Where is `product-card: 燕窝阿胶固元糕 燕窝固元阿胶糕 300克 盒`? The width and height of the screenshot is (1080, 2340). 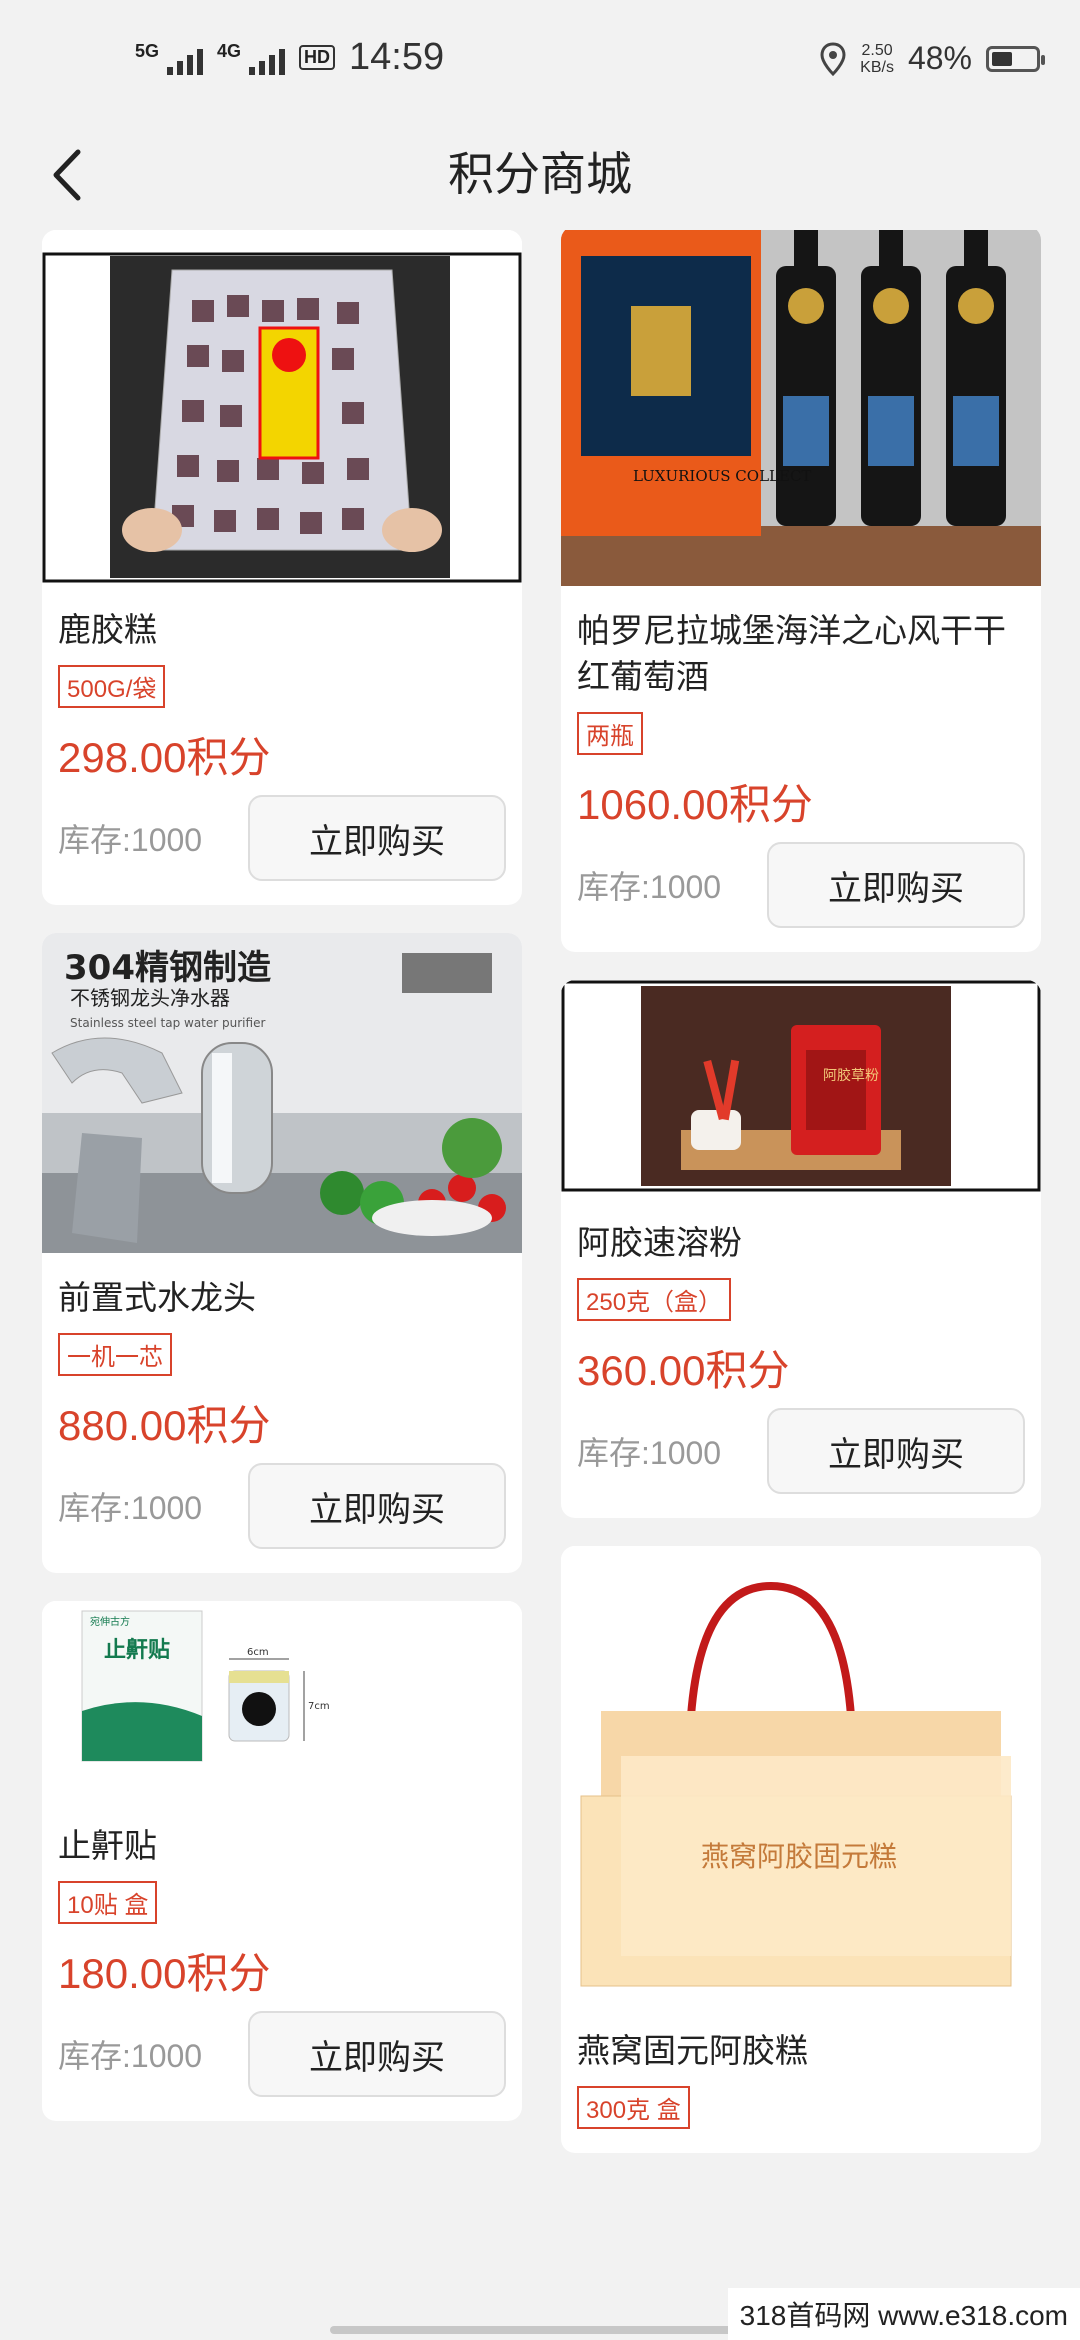
product-card: 燕窝阿胶固元糕 燕窝固元阿胶糕 300克 盒 is located at coordinates (801, 1849).